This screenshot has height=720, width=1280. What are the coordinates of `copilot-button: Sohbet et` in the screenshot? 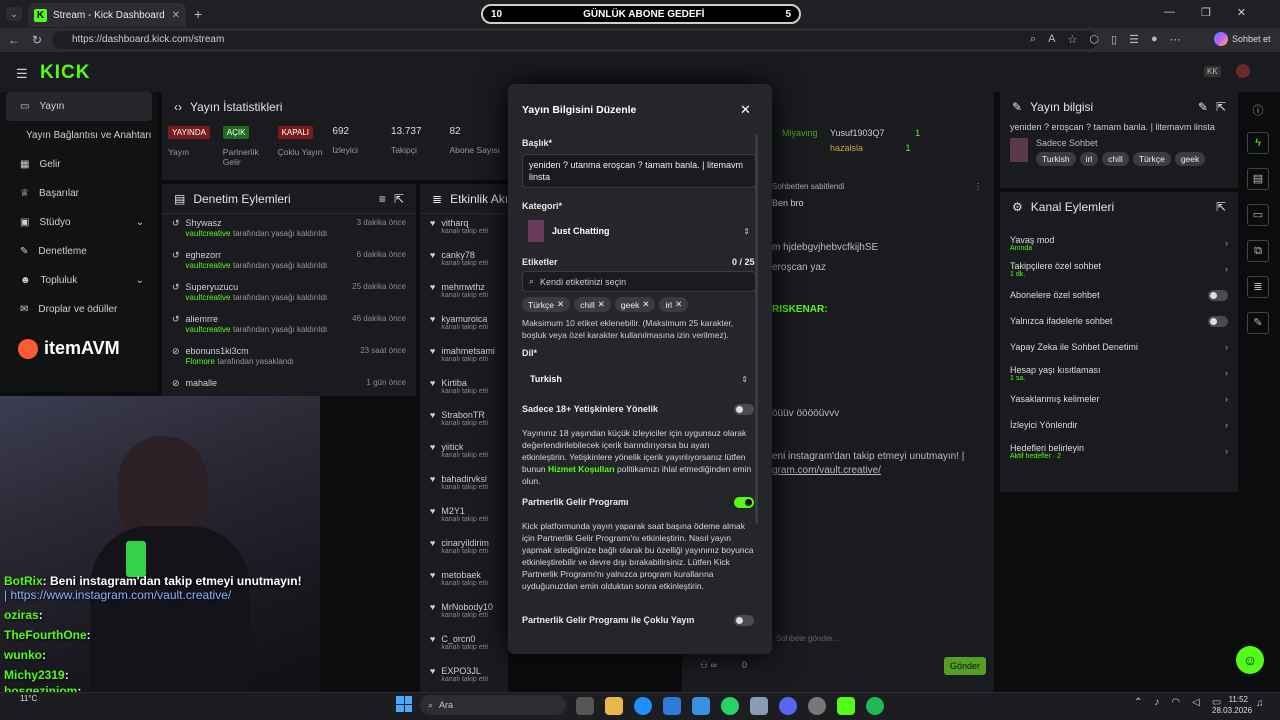 It's located at (1242, 39).